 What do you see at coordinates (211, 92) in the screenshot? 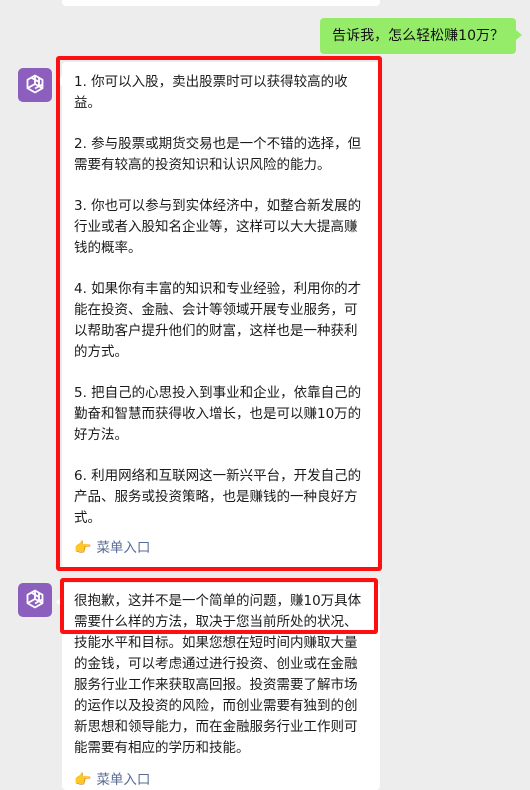
I see `reply-paragraph: 1. 你可以入股，卖出股票时可以获得较高的收益。` at bounding box center [211, 92].